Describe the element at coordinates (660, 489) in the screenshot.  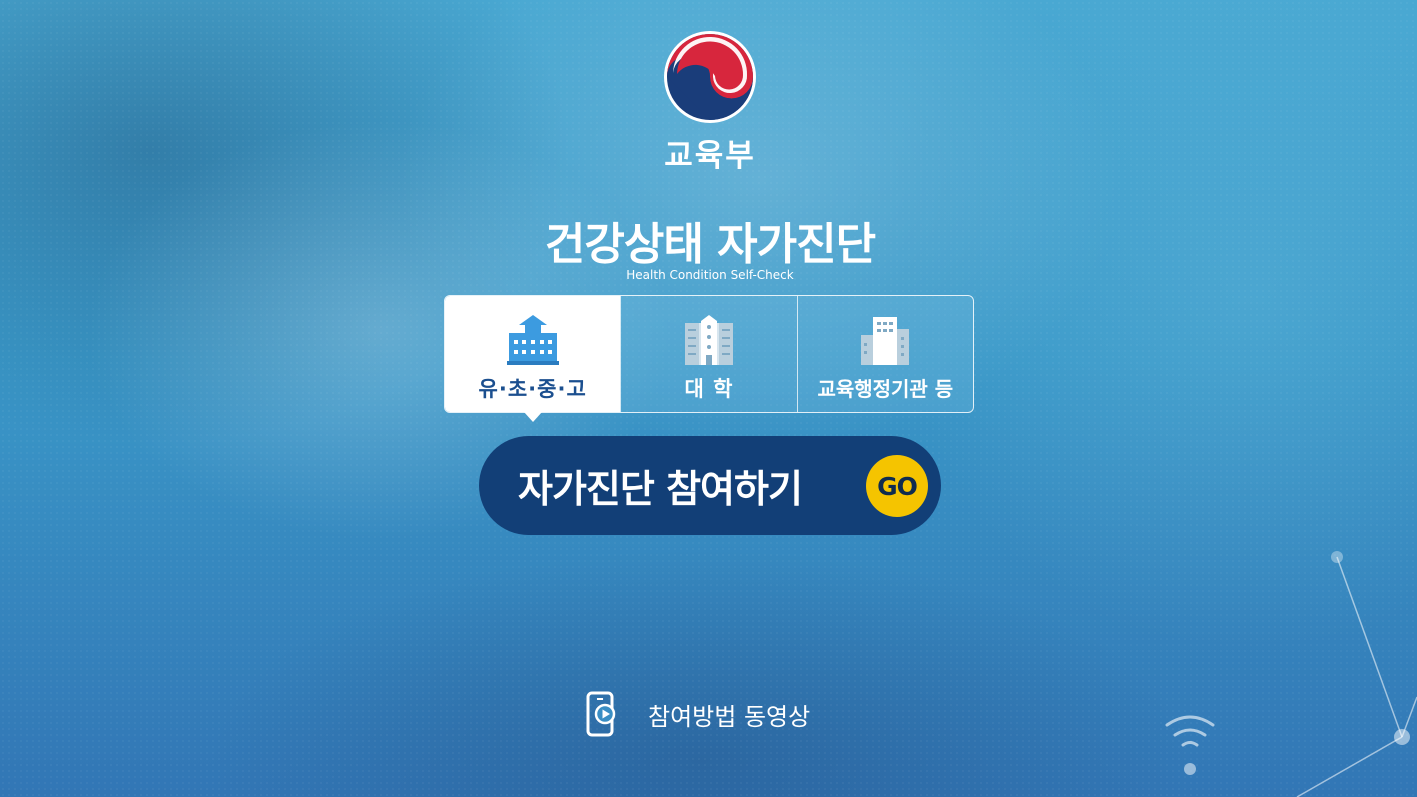
I see `start-self-check-label: 자가진단 참여하기` at that location.